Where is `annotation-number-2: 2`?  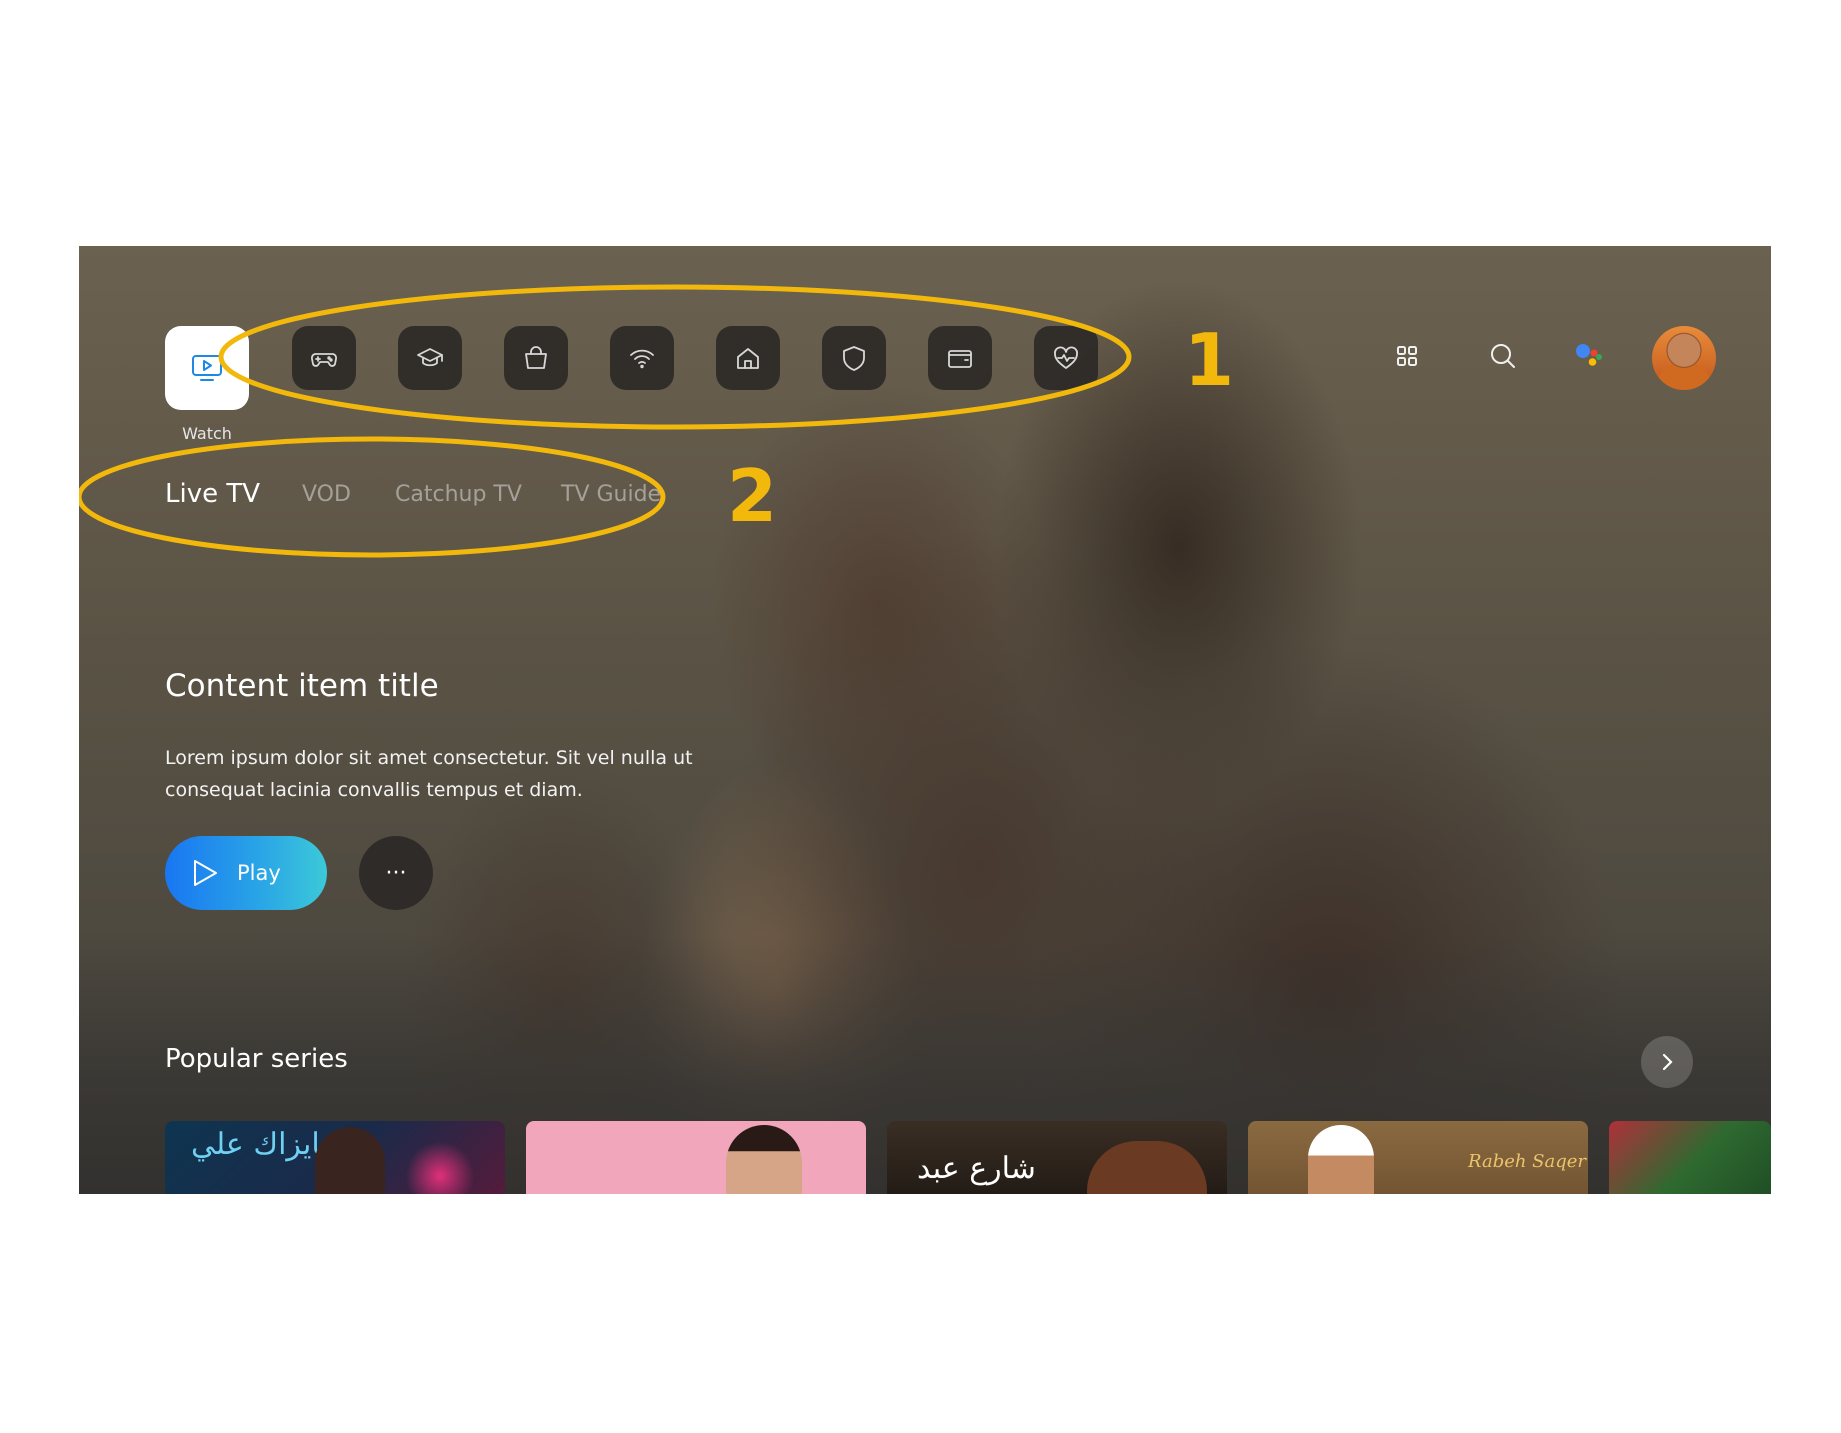
annotation-number-2: 2 is located at coordinates (752, 496).